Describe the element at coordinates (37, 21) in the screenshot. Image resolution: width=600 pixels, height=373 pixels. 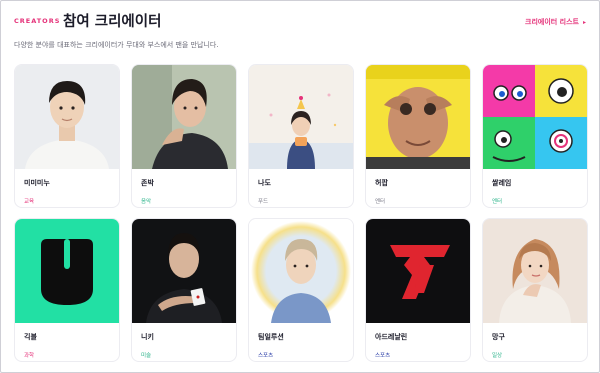
I see `section-eyebrow: CREATORS` at that location.